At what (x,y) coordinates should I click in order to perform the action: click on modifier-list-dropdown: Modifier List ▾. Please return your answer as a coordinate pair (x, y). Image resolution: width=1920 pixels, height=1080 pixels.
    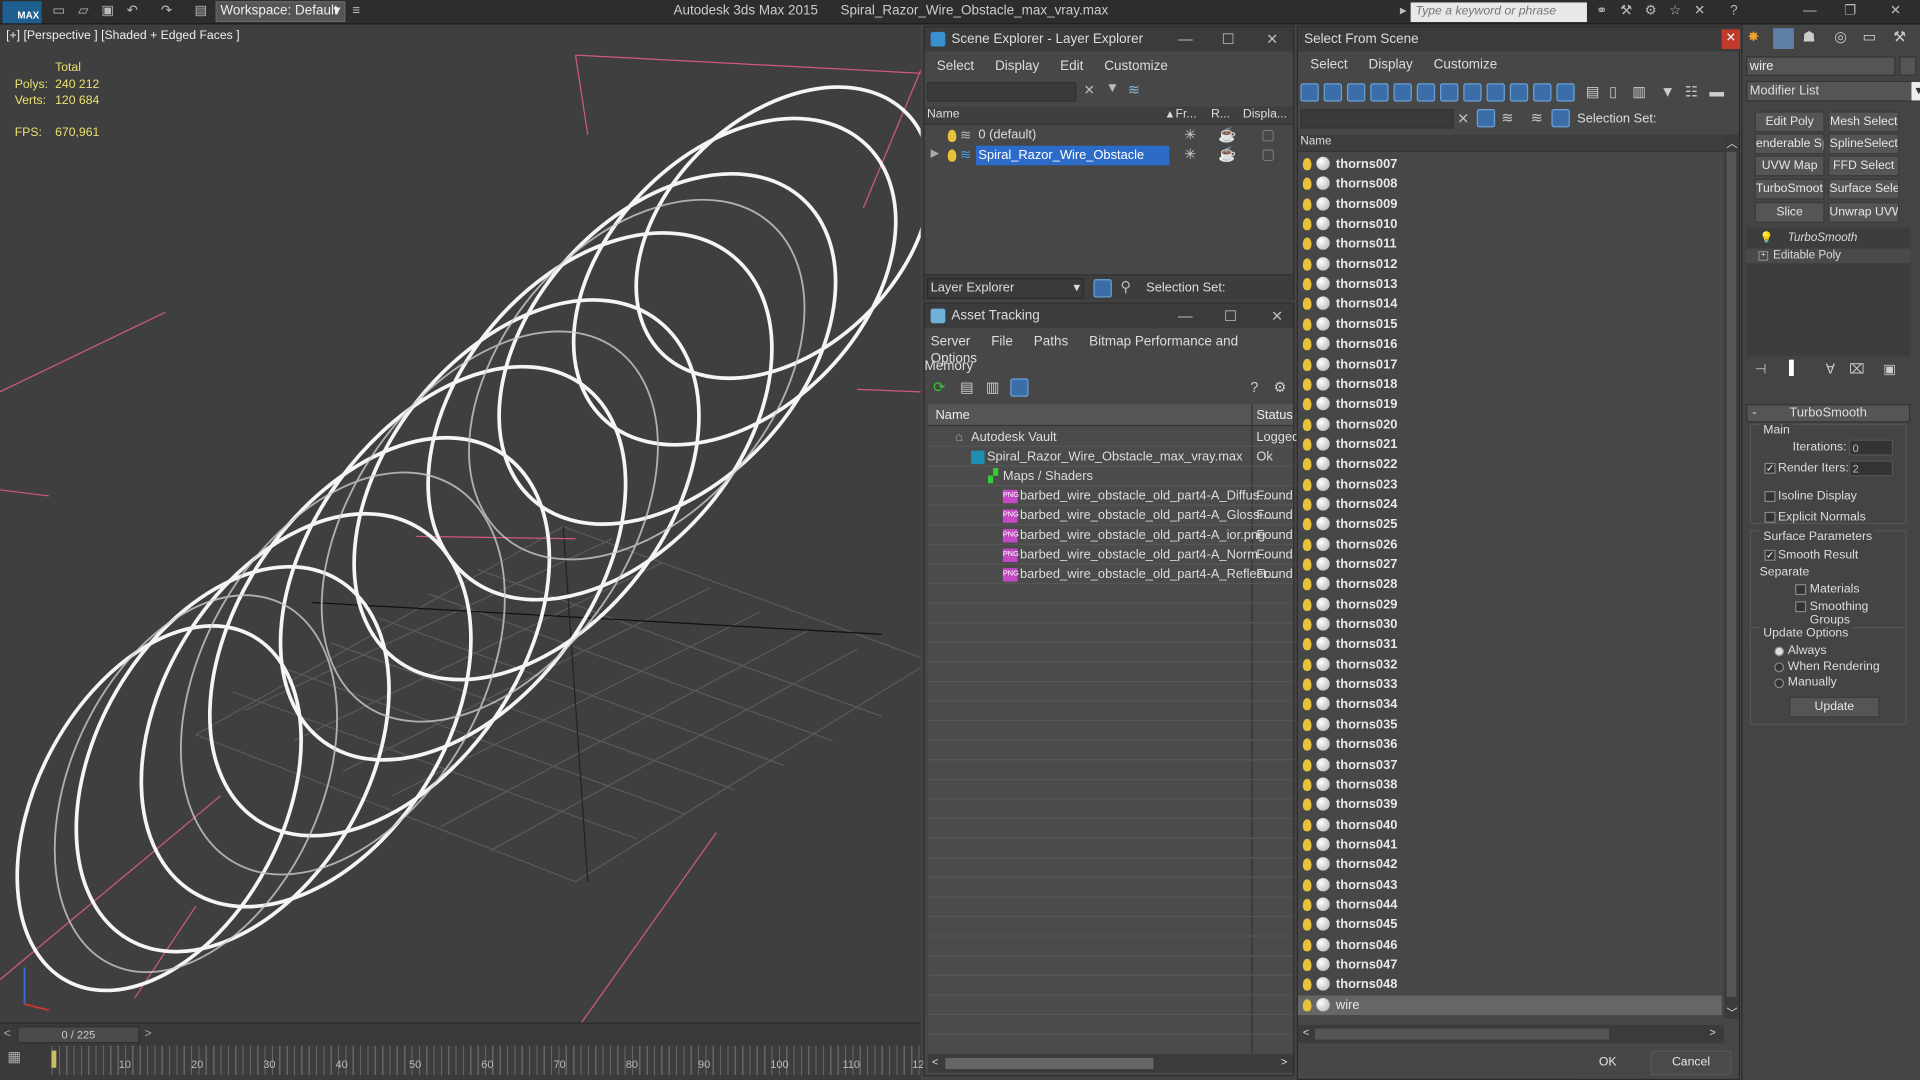
    Looking at the image, I should click on (1833, 91).